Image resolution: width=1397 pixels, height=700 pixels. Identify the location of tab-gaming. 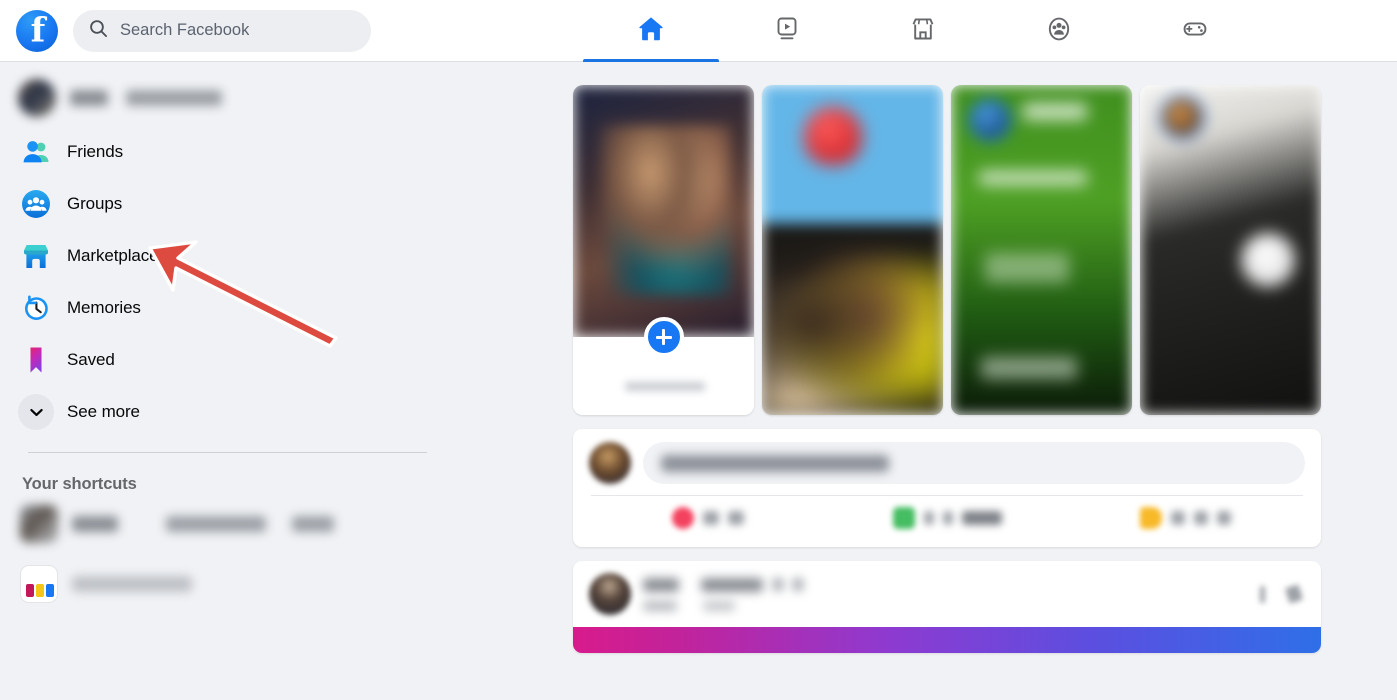
(1195, 31).